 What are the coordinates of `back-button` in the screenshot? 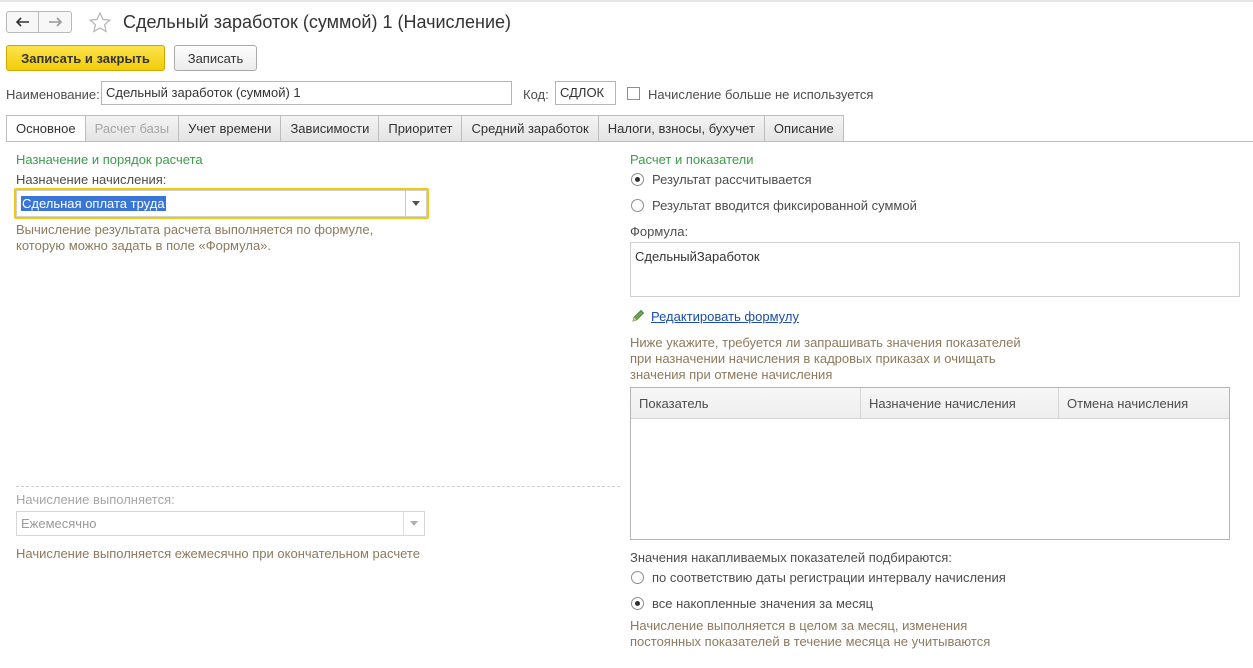 It's located at (22, 22).